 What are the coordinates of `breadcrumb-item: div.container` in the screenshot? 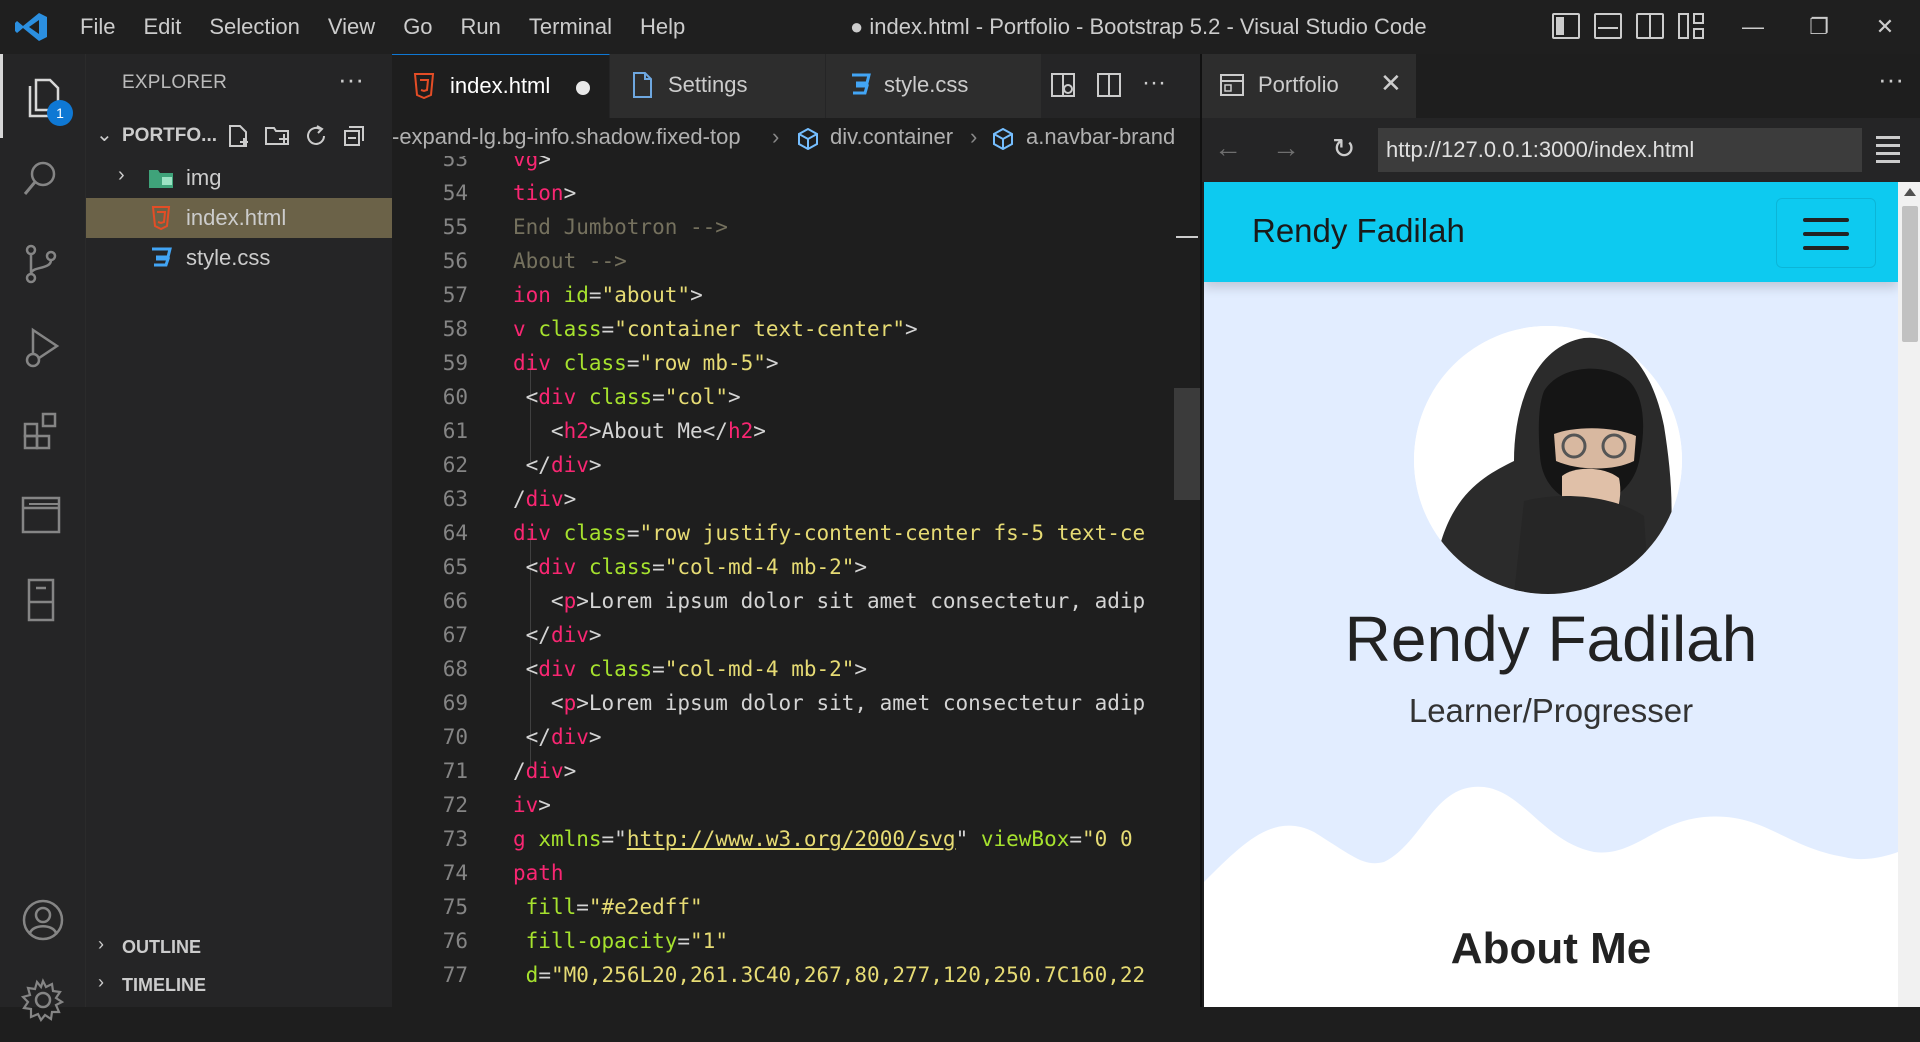 It's located at (891, 137).